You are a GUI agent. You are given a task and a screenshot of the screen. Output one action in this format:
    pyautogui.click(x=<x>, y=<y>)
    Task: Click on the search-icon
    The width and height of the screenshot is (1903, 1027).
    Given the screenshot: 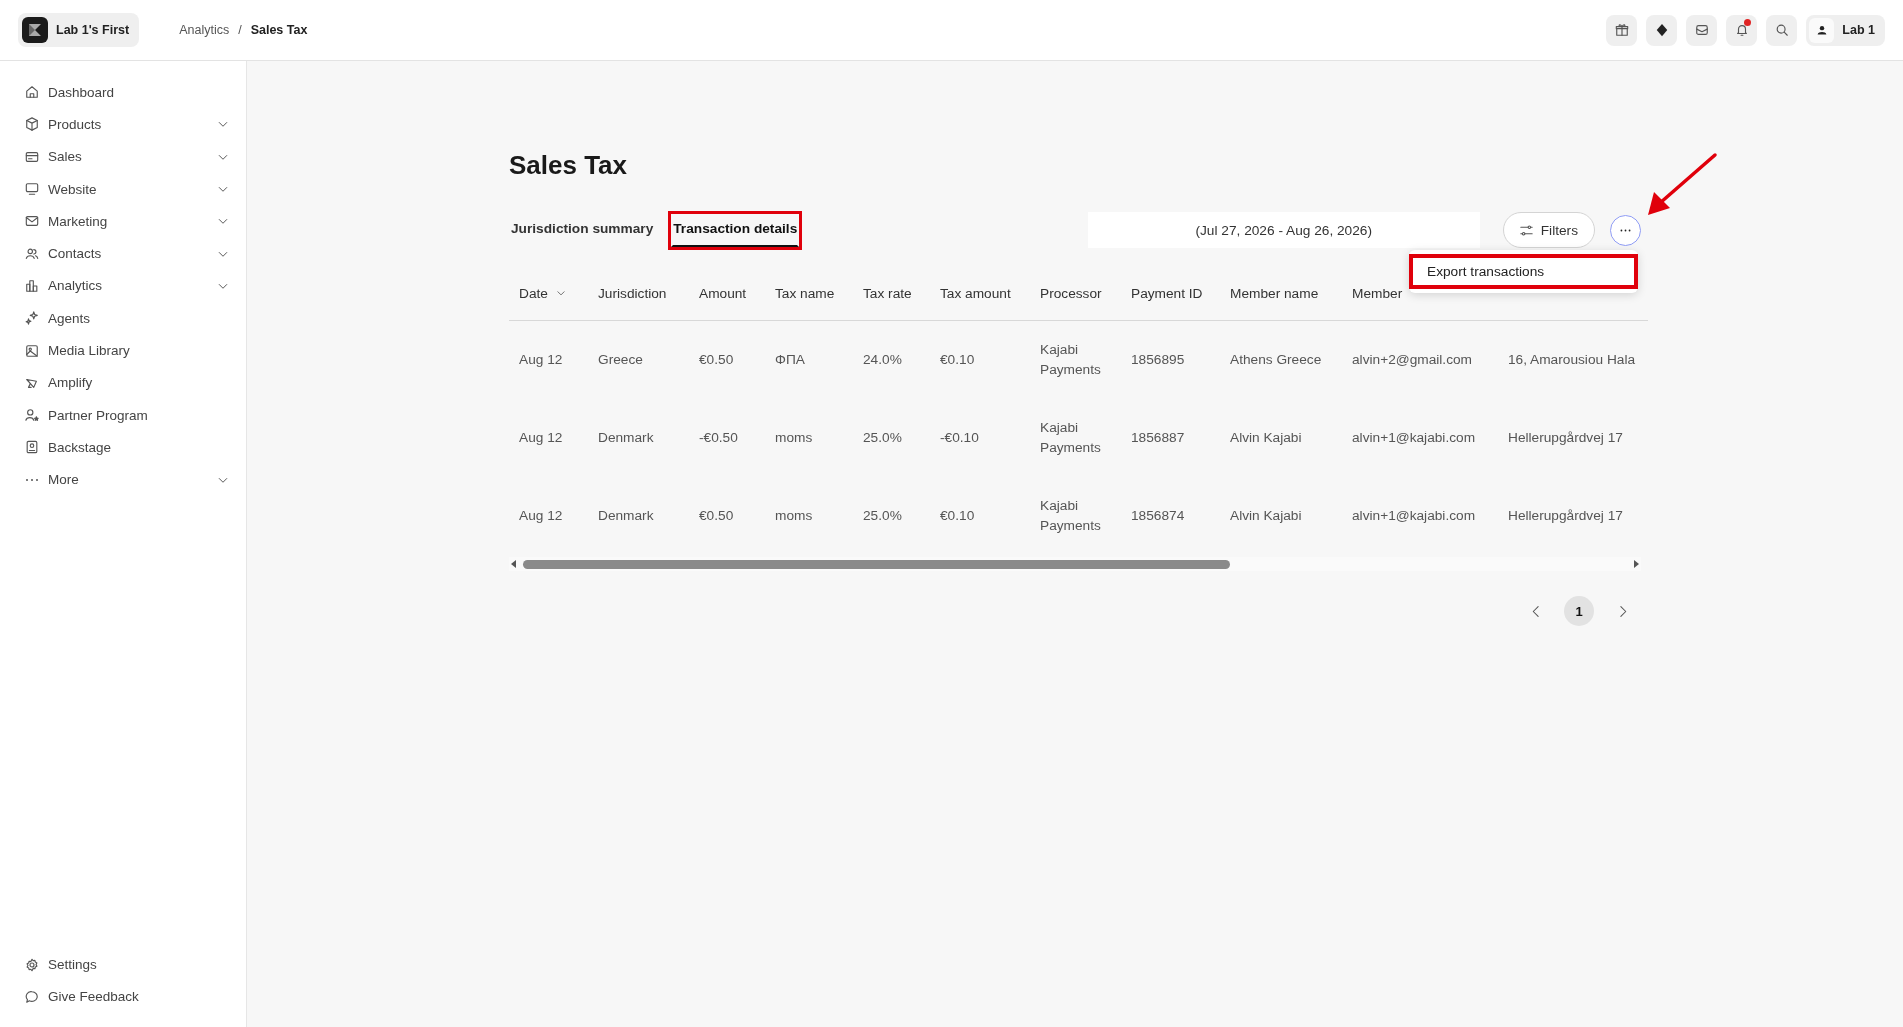 What is the action you would take?
    pyautogui.click(x=1781, y=30)
    